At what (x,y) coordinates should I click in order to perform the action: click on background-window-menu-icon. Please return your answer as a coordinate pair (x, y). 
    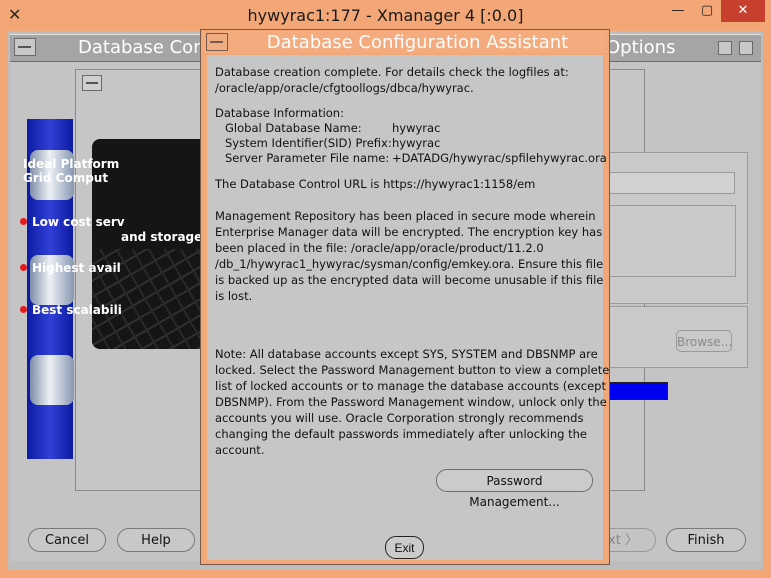
    Looking at the image, I should click on (25, 47).